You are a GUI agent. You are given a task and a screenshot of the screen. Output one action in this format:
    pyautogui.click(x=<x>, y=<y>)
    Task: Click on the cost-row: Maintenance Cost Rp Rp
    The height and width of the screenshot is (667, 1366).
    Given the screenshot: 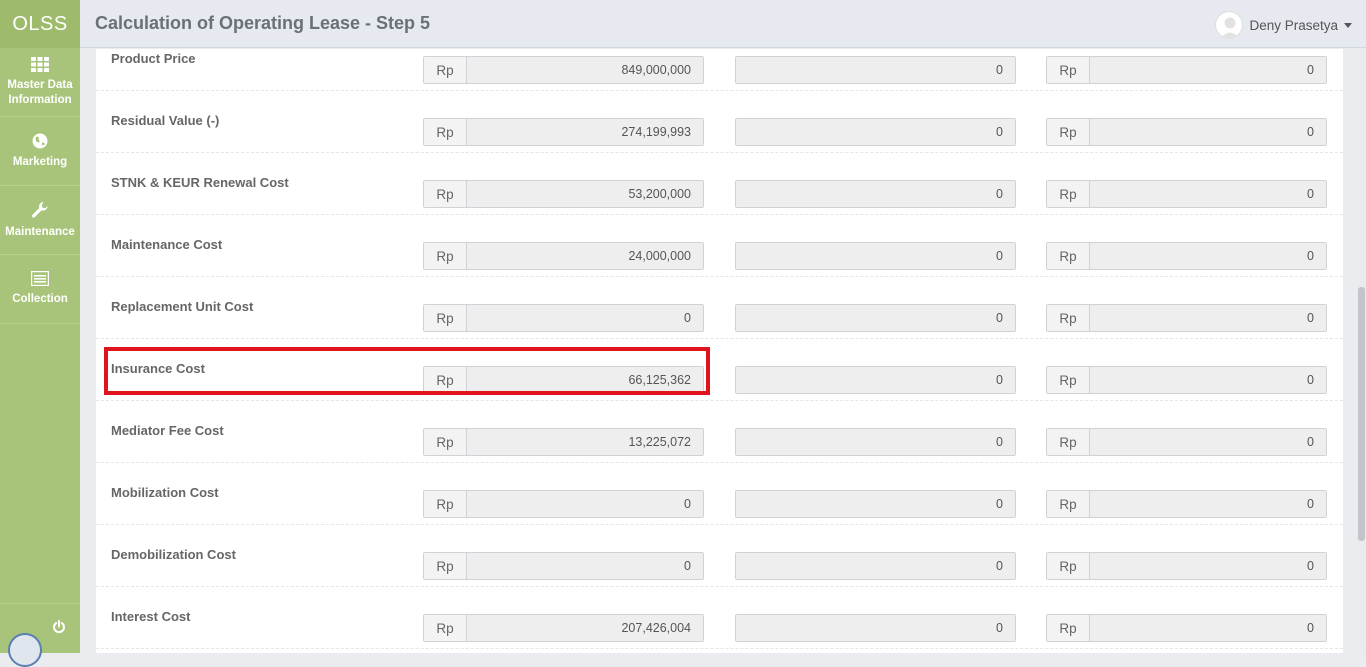 What is the action you would take?
    pyautogui.click(x=719, y=246)
    